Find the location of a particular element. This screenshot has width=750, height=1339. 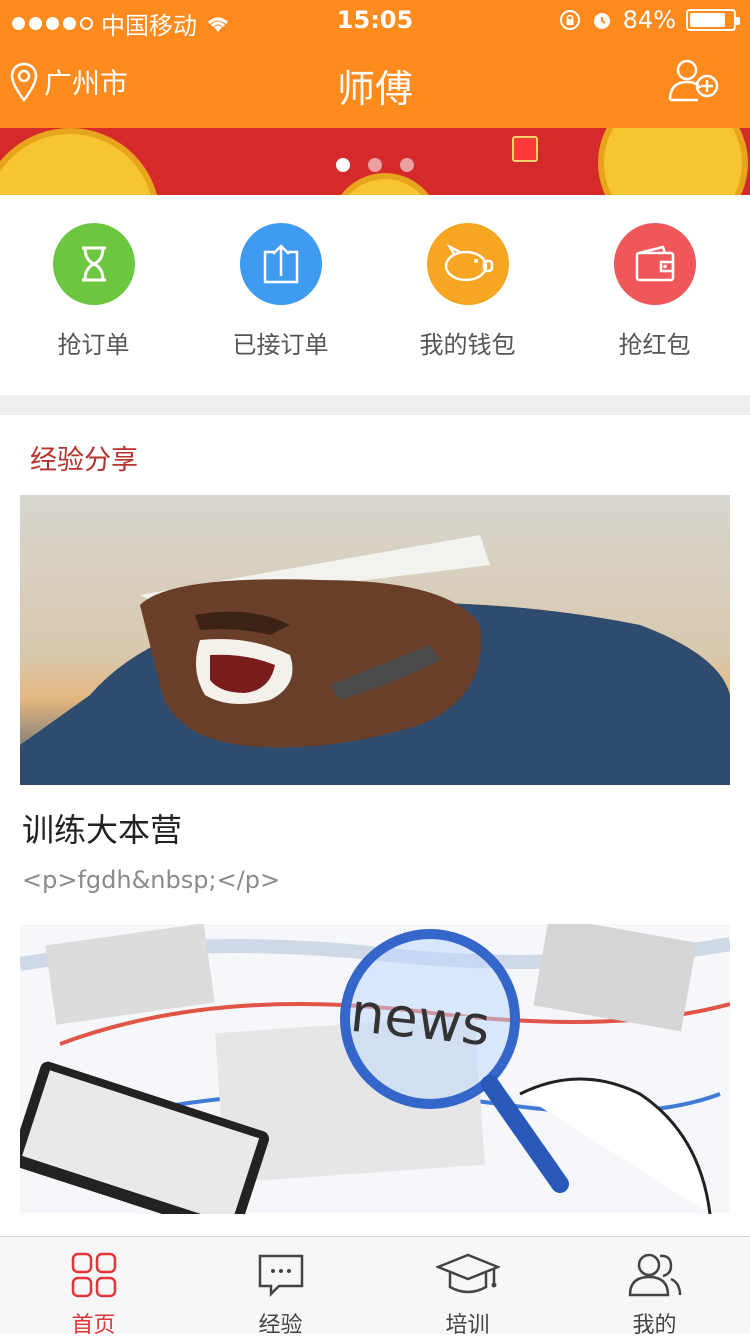

coin-graphic is located at coordinates (385, 184).